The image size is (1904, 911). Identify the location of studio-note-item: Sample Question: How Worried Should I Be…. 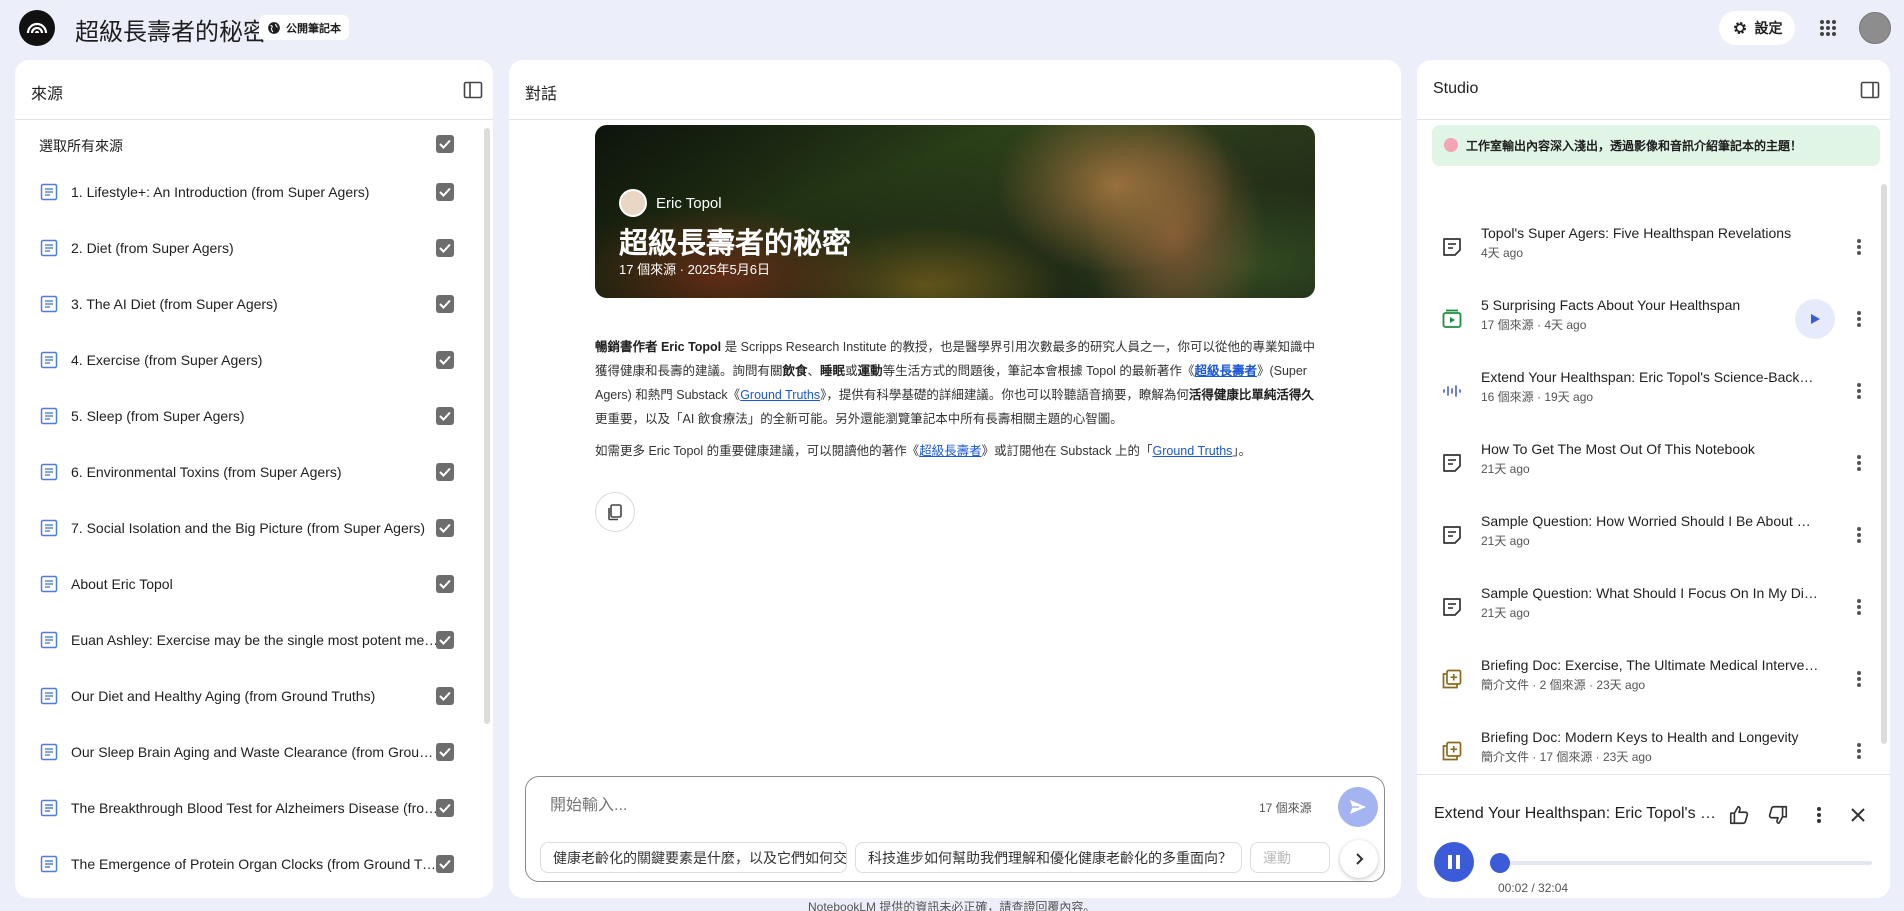
(1653, 536).